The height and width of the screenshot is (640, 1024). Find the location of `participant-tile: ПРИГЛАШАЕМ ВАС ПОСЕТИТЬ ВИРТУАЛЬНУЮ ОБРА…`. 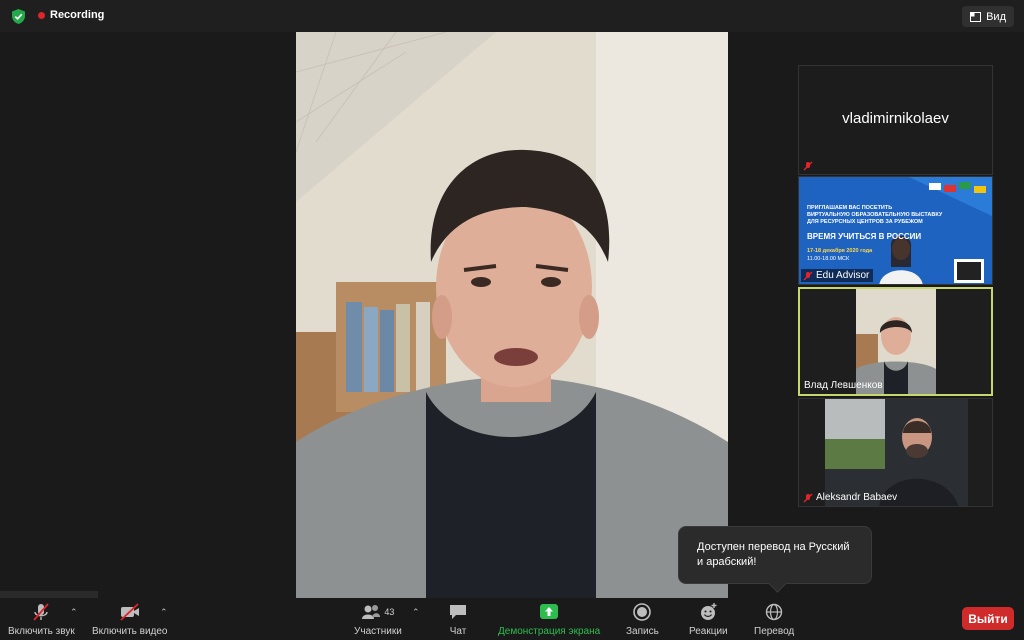

participant-tile: ПРИГЛАШАЕМ ВАС ПОСЕТИТЬ ВИРТУАЛЬНУЮ ОБРА… is located at coordinates (895, 230).